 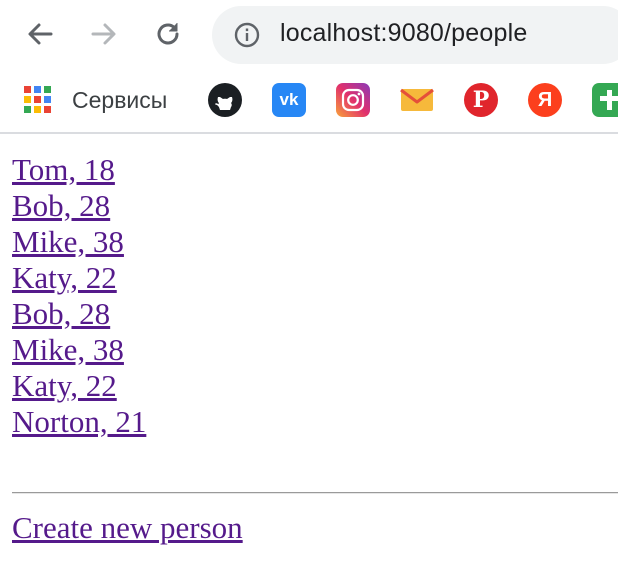 What do you see at coordinates (79, 422) in the screenshot?
I see `person-link: Norton, 21` at bounding box center [79, 422].